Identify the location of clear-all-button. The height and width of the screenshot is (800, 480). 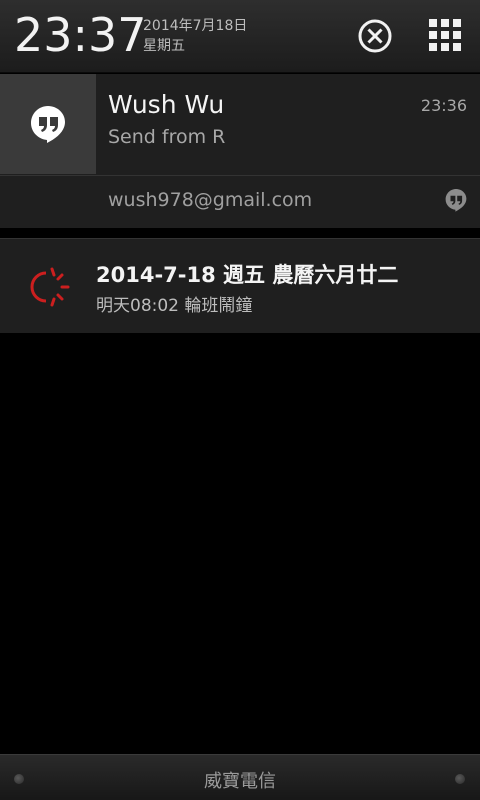
(375, 36).